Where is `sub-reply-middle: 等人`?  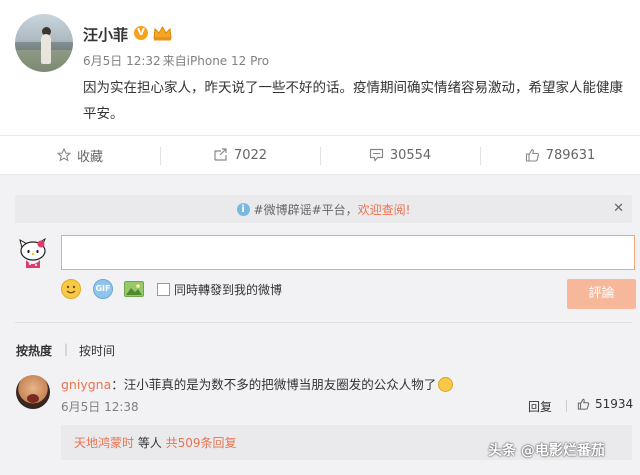 sub-reply-middle: 等人 is located at coordinates (150, 443).